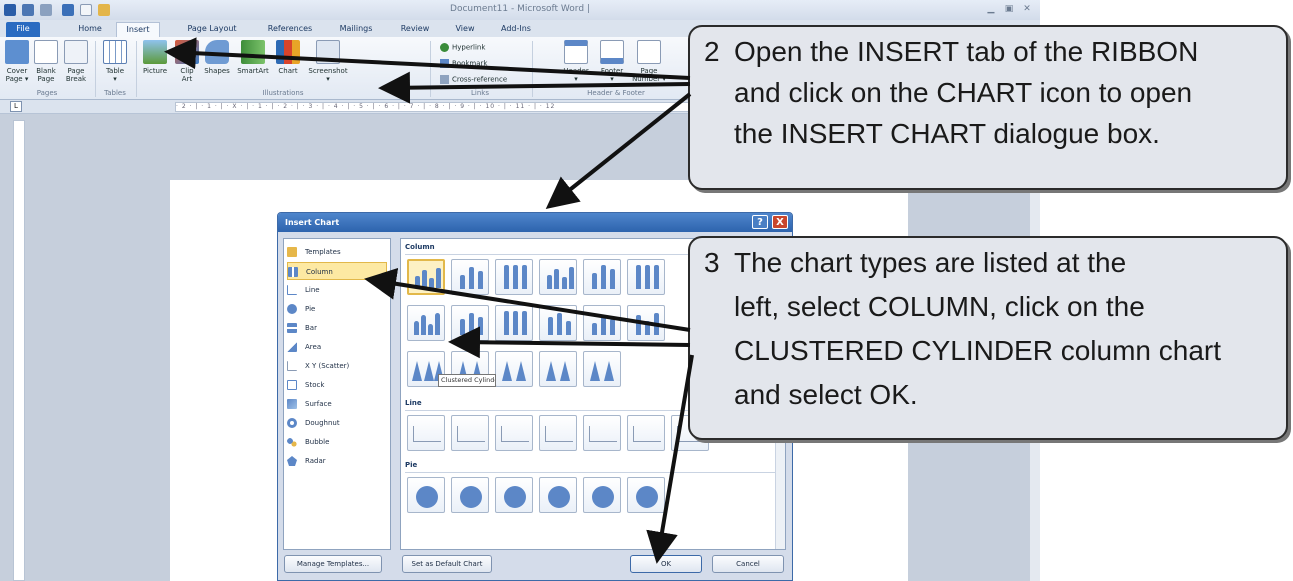  I want to click on chart-thumb-3d-stacked-column, so click(602, 277).